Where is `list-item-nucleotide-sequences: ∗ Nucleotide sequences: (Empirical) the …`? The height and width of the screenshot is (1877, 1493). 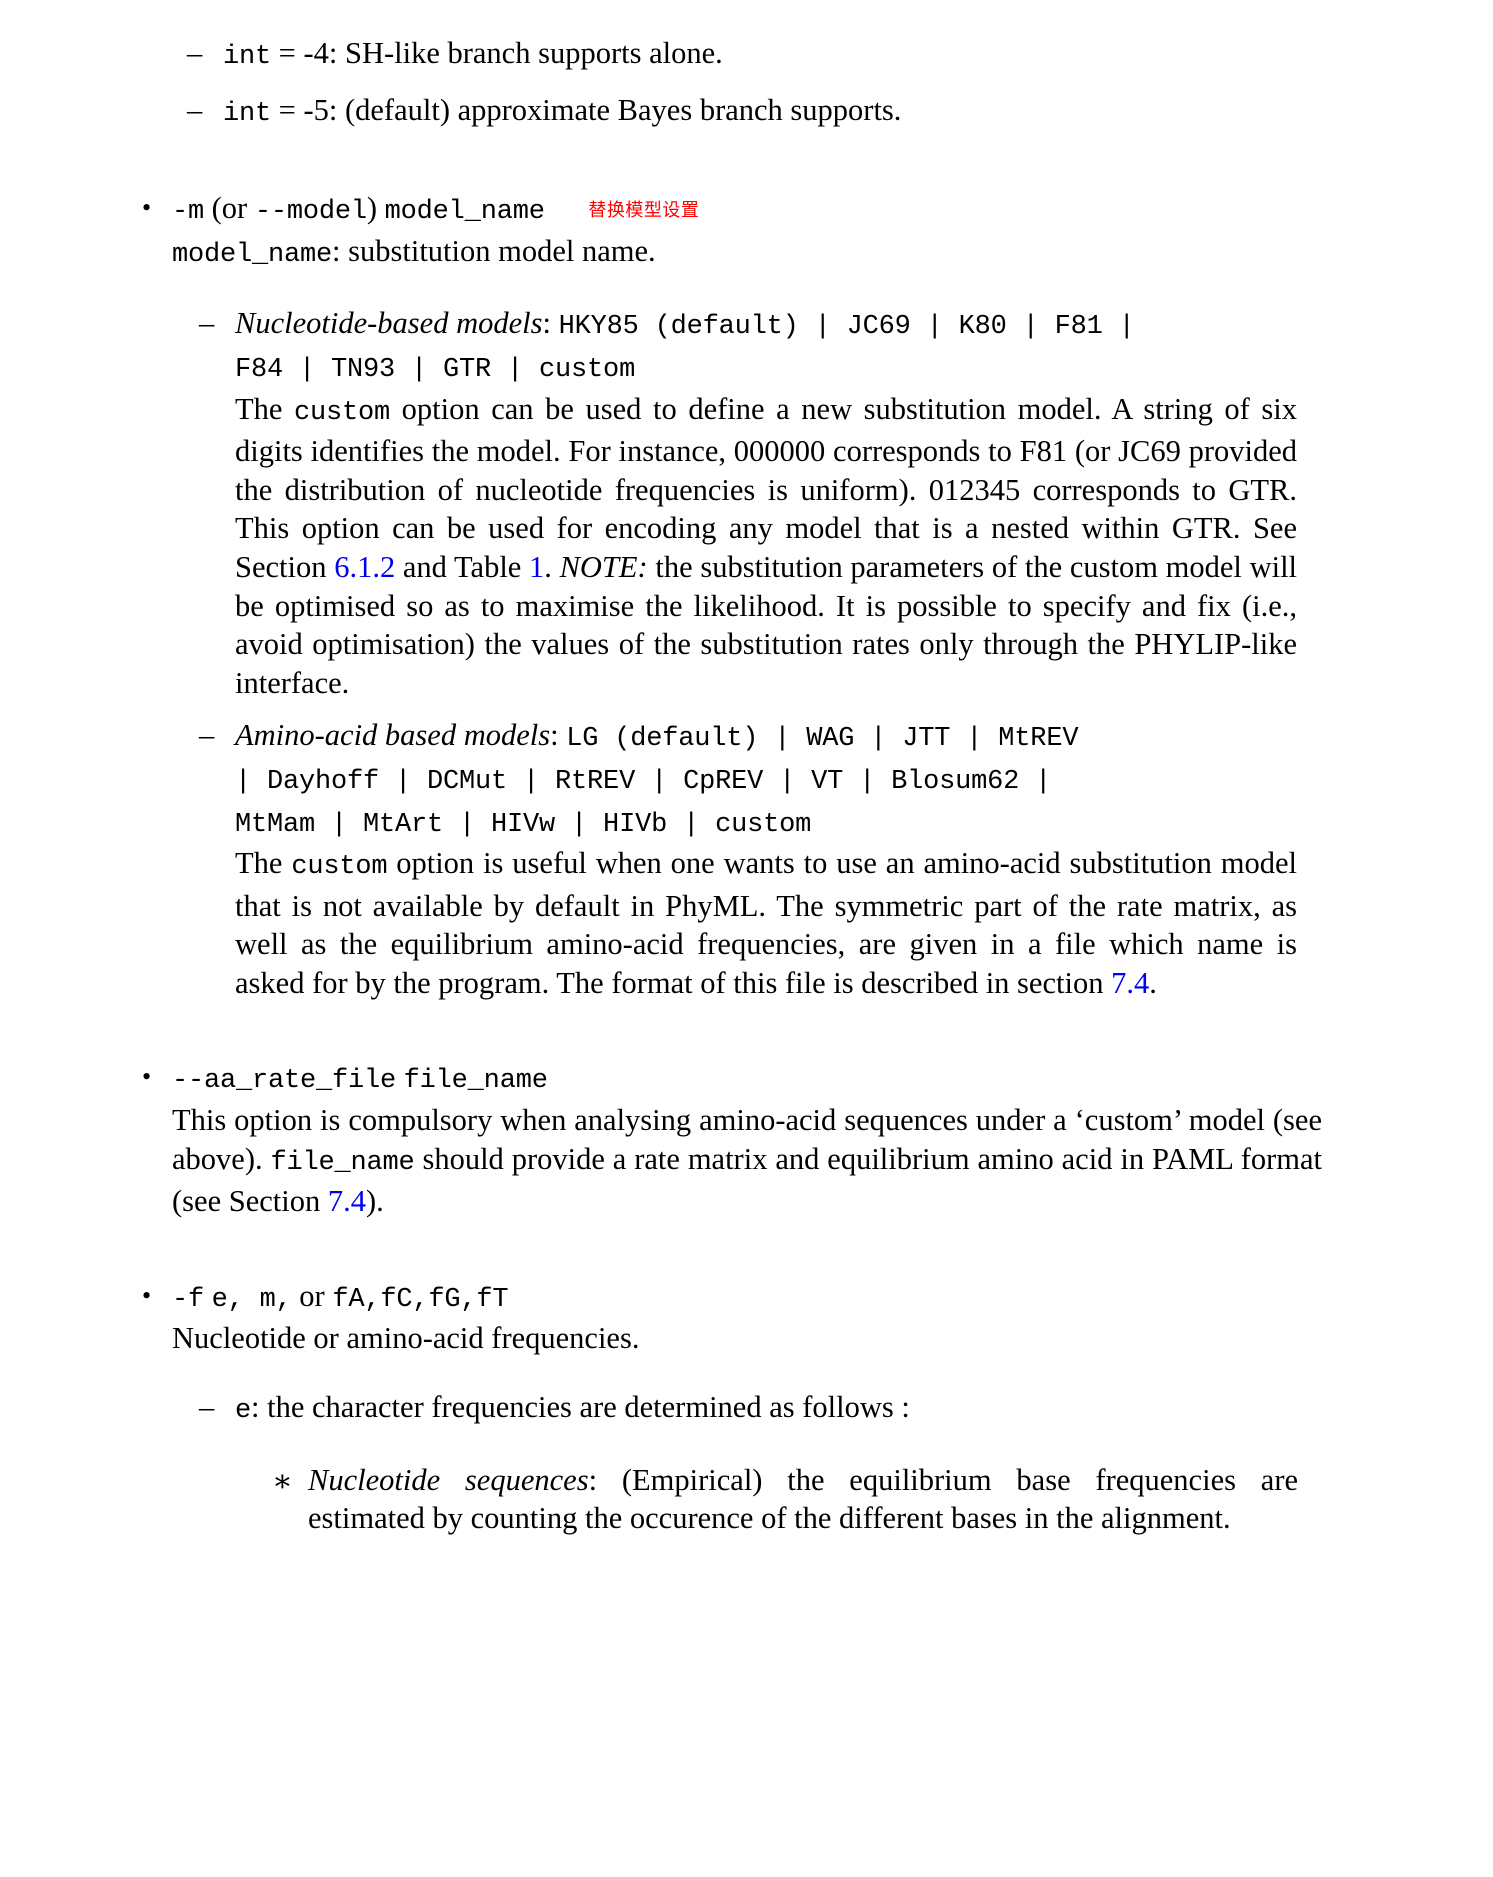 list-item-nucleotide-sequences: ∗ Nucleotide sequences: (Empirical) the … is located at coordinates (811, 1499).